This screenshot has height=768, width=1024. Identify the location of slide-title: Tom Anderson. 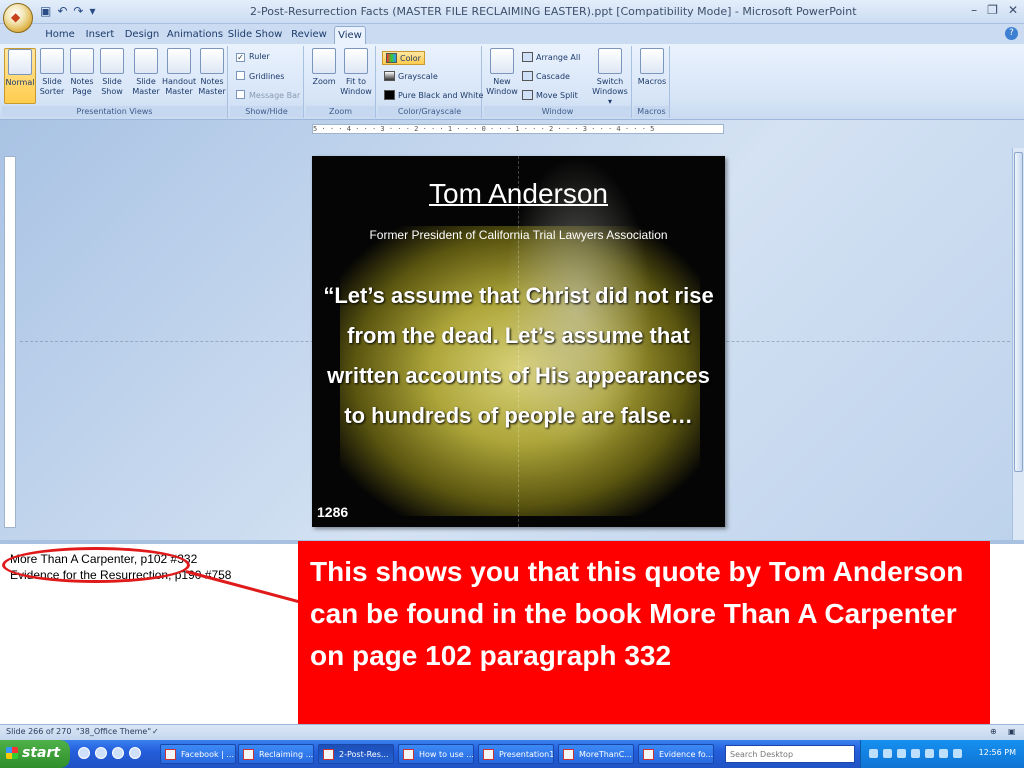
(518, 194).